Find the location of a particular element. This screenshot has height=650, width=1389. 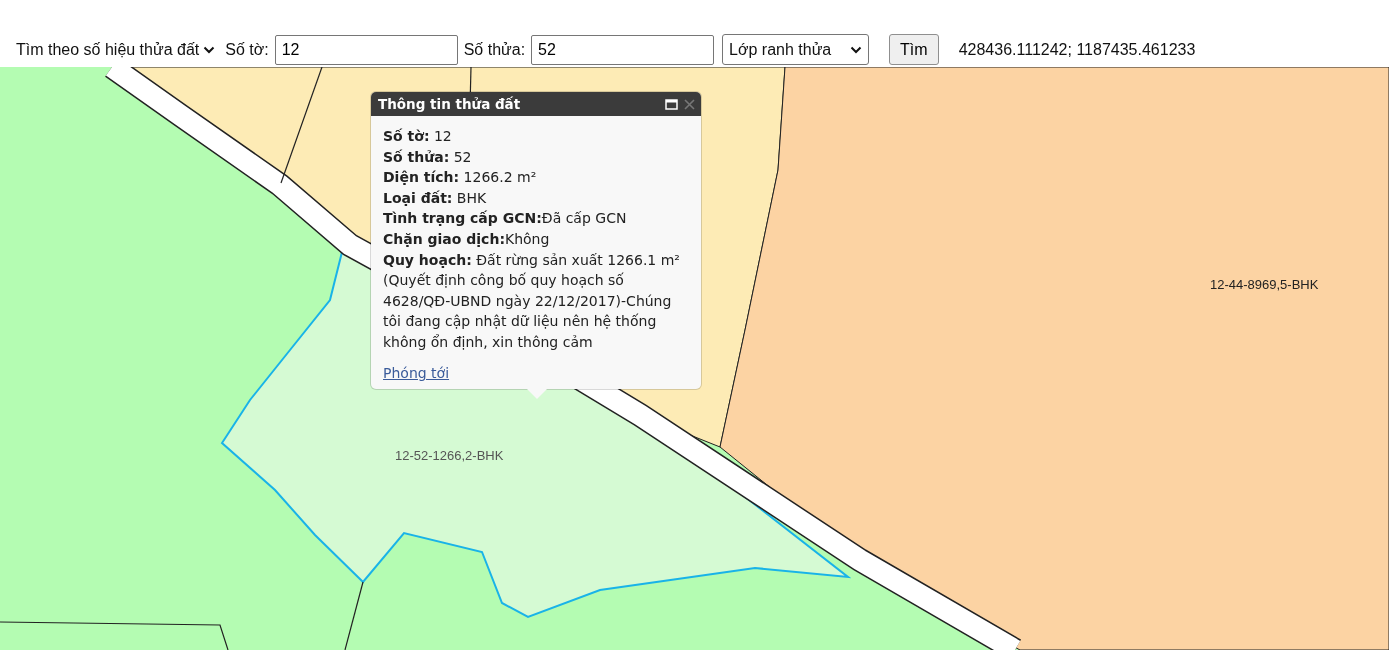

info-line: Diện tích: 1266.2 m² is located at coordinates (460, 178).